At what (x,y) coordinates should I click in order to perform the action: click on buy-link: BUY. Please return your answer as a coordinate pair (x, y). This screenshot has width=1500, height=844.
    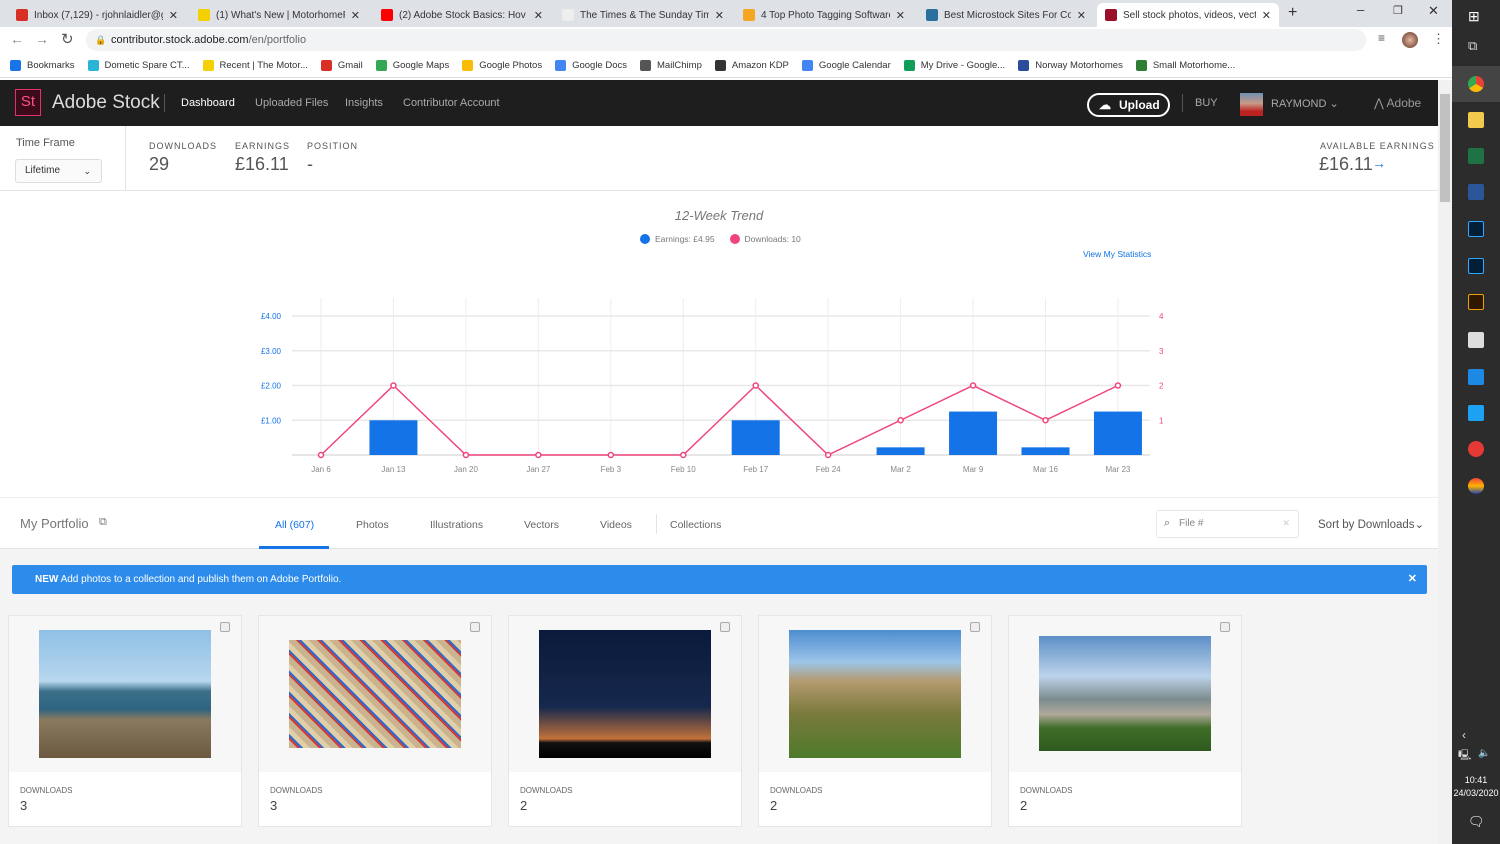
    Looking at the image, I should click on (1206, 103).